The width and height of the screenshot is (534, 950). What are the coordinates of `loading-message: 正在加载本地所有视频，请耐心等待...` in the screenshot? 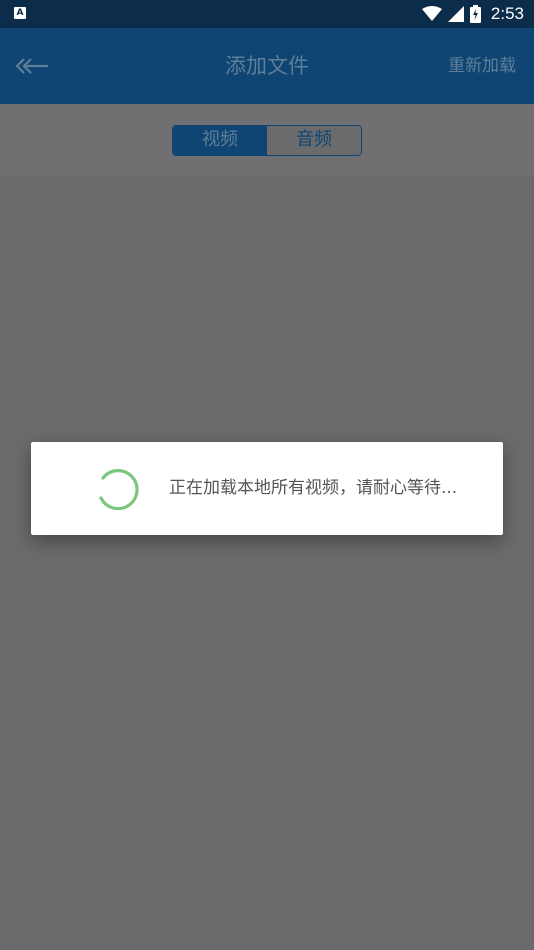 It's located at (313, 488).